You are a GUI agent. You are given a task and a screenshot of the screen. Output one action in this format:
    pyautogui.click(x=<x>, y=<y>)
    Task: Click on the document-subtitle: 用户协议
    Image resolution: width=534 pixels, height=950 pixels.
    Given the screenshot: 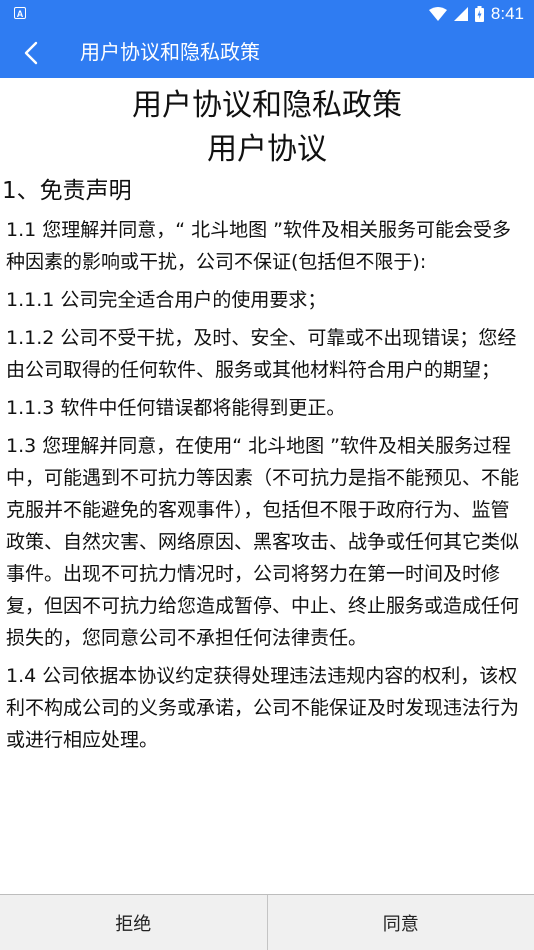 What is the action you would take?
    pyautogui.click(x=267, y=149)
    